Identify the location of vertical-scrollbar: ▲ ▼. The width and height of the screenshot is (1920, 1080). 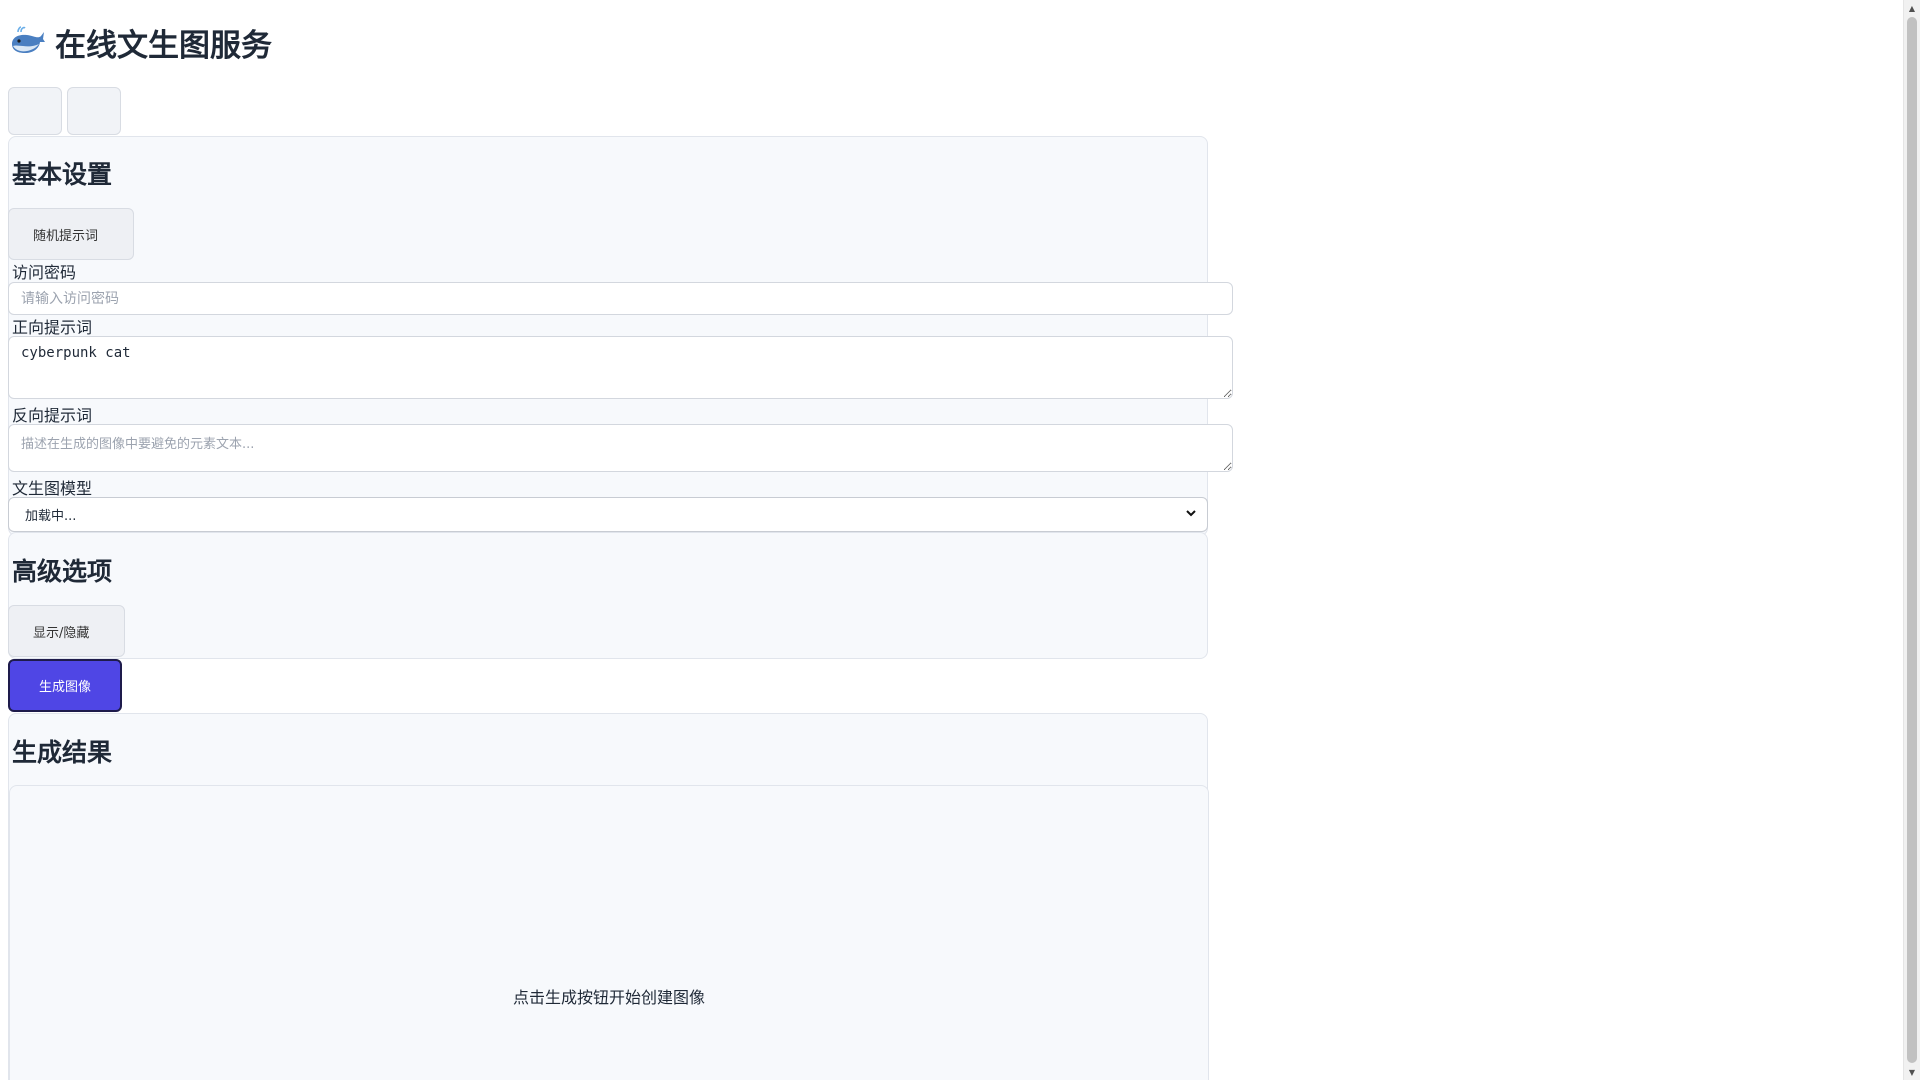
(1911, 540).